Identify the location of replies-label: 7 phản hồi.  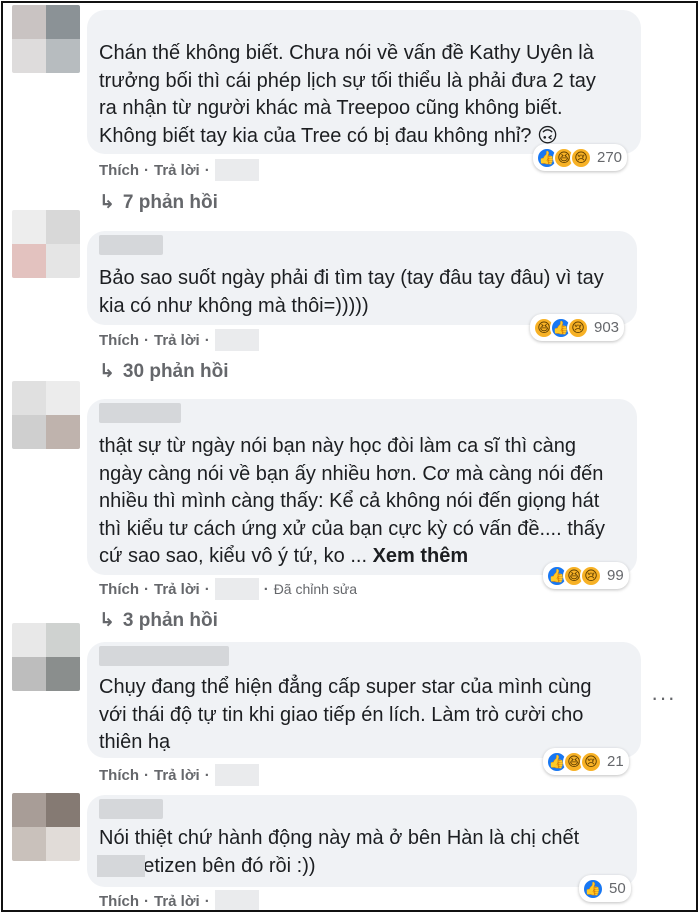
(170, 202).